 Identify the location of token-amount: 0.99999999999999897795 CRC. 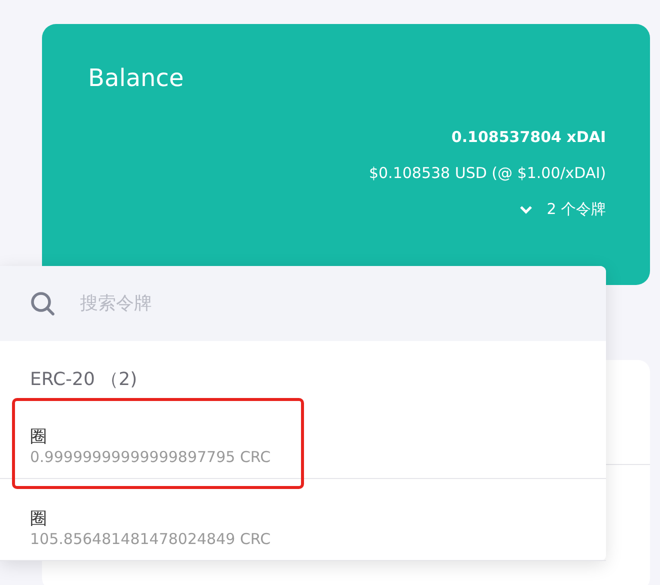
(151, 457).